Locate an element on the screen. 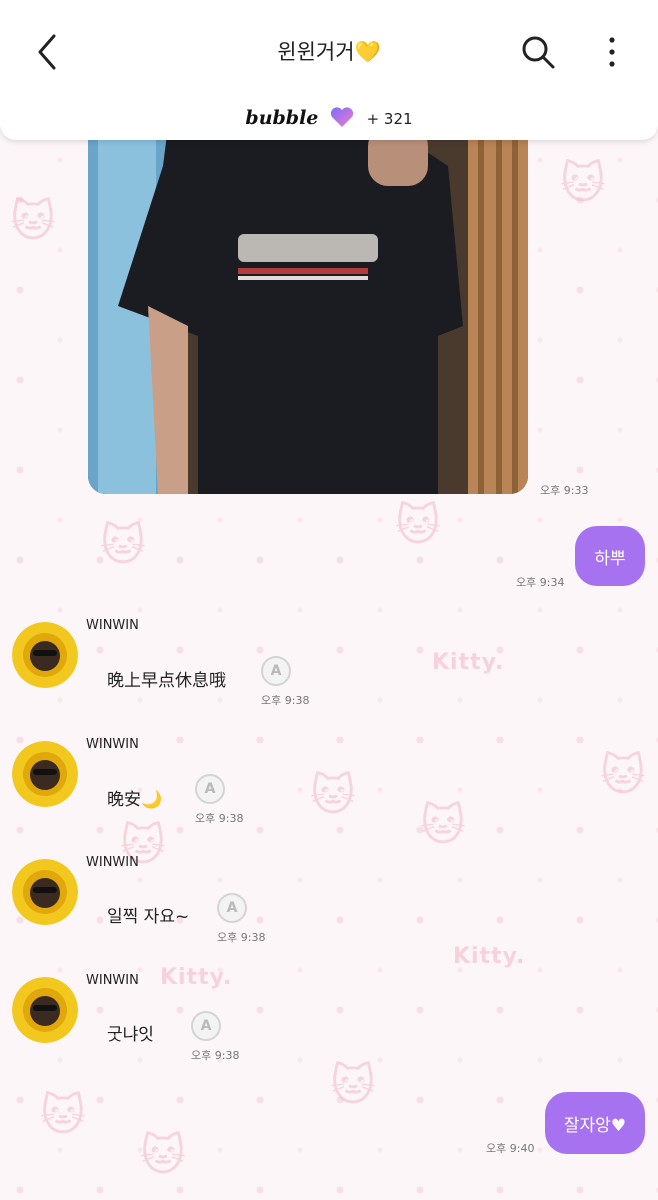 Image resolution: width=658 pixels, height=1200 pixels. bubble-subscription-bar: bubble + 321 is located at coordinates (329, 119).